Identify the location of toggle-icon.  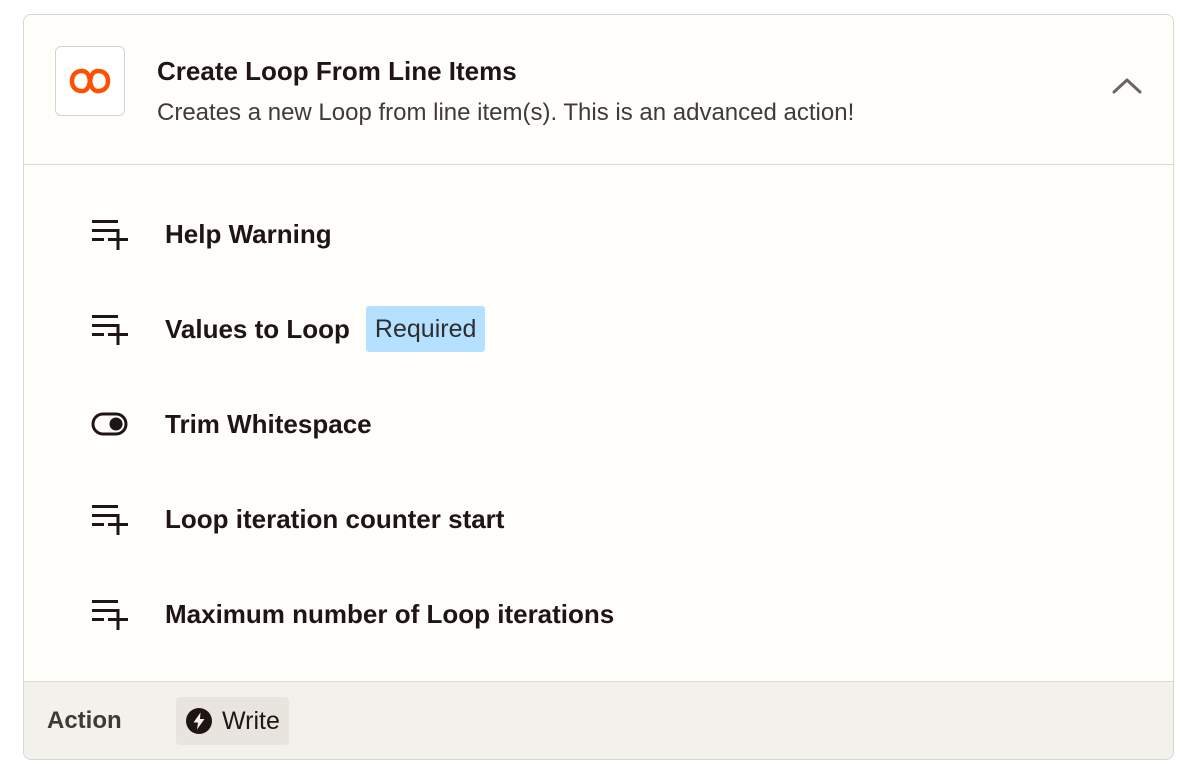
(110, 424).